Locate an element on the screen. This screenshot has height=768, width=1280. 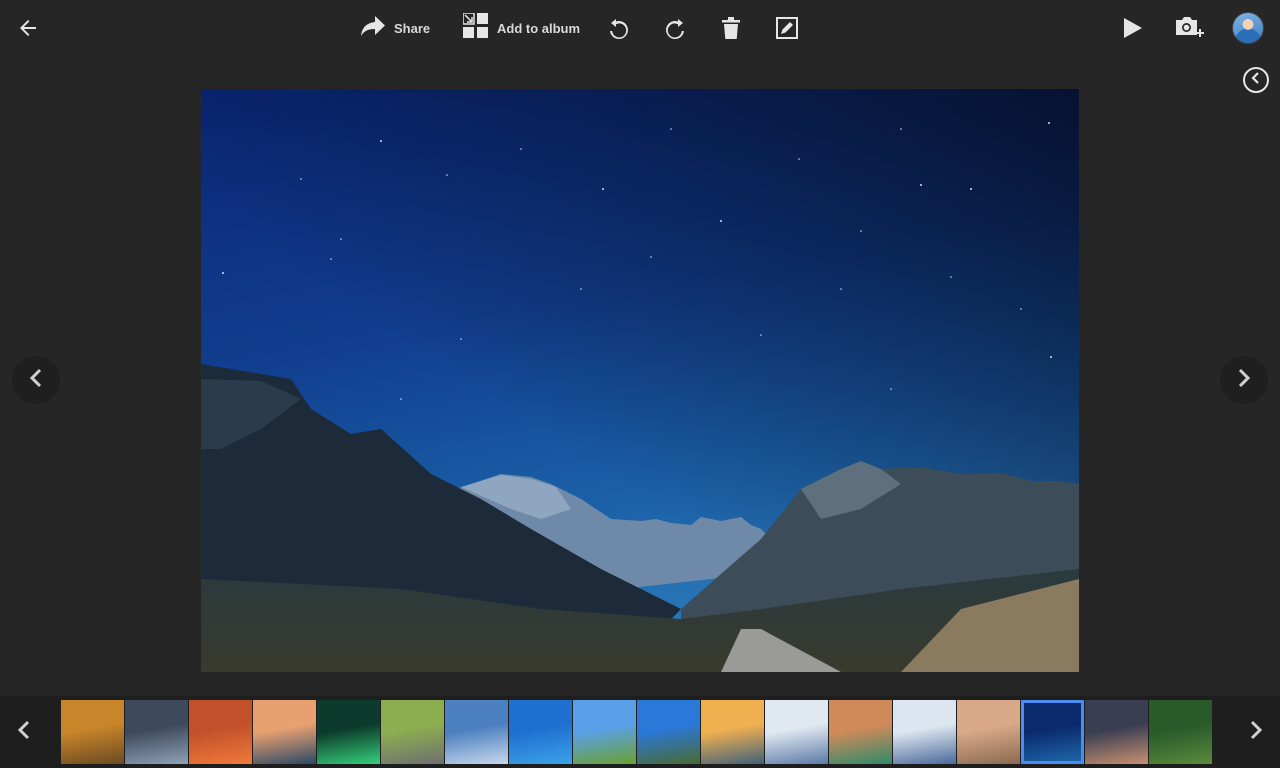
filmstrip is located at coordinates (640, 732).